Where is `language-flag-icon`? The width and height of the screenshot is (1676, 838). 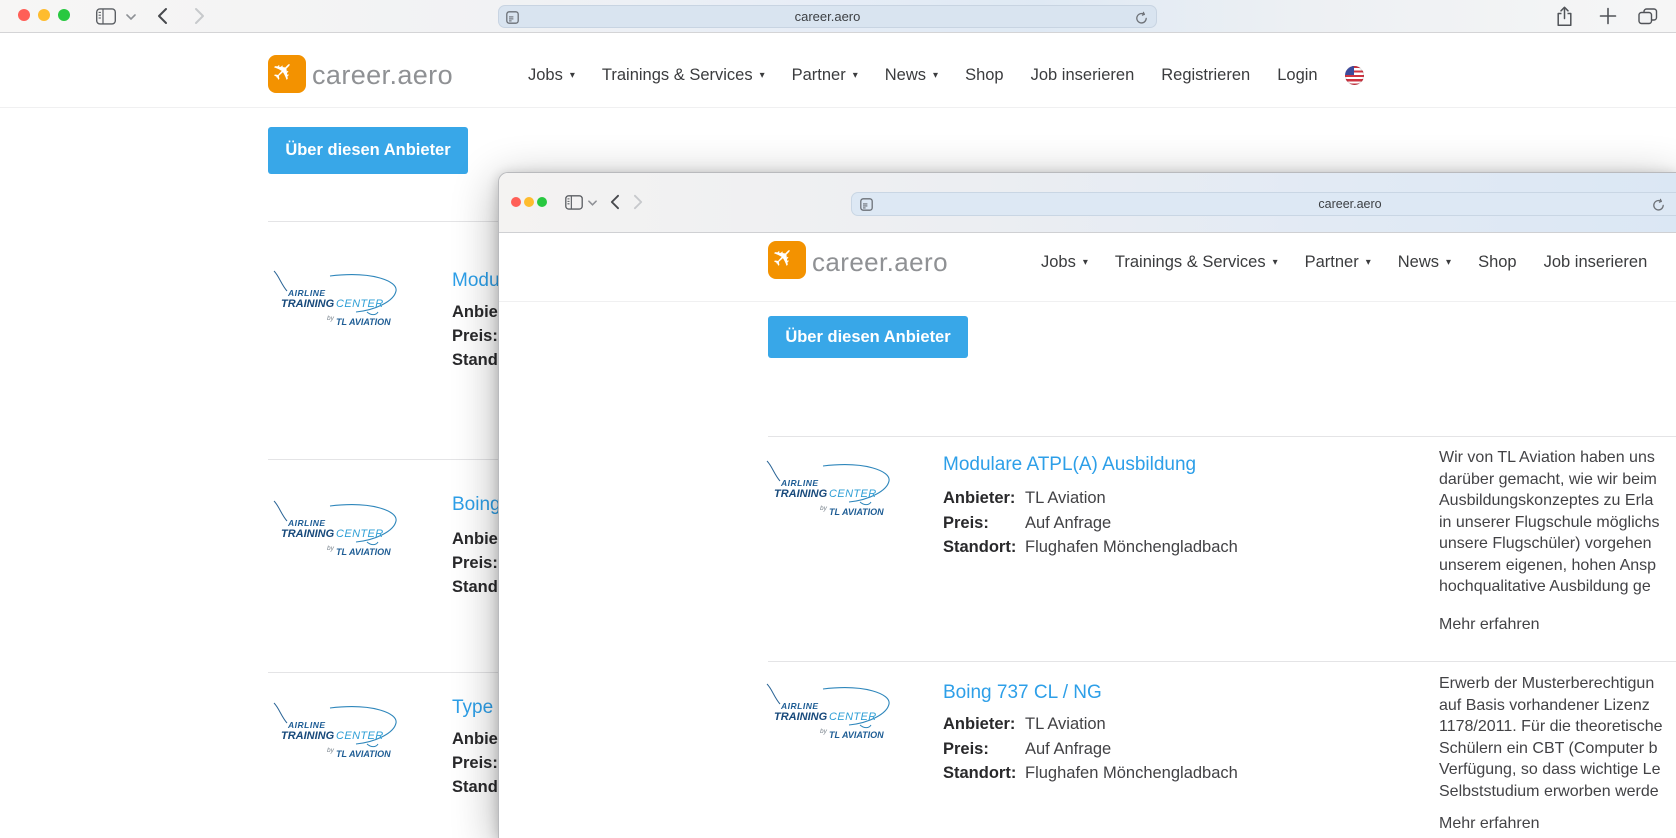 language-flag-icon is located at coordinates (1354, 75).